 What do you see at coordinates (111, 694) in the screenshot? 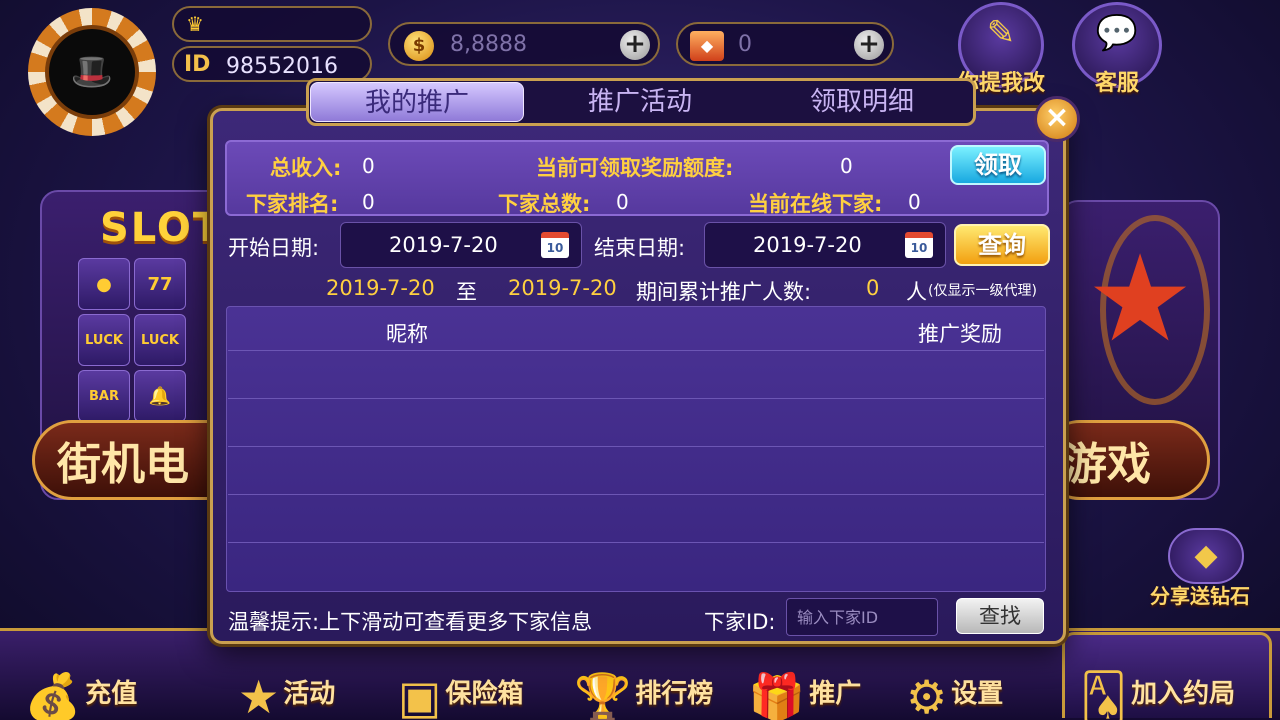
I see `nav-label: 充值` at bounding box center [111, 694].